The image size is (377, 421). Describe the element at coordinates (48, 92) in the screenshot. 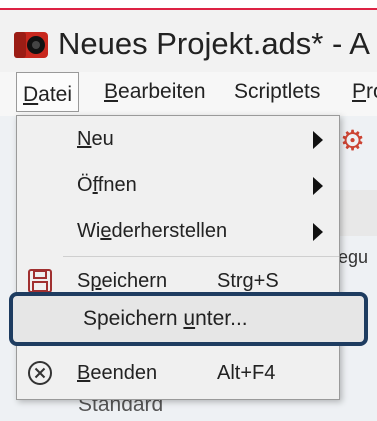

I see `menu-datei: Datei` at that location.